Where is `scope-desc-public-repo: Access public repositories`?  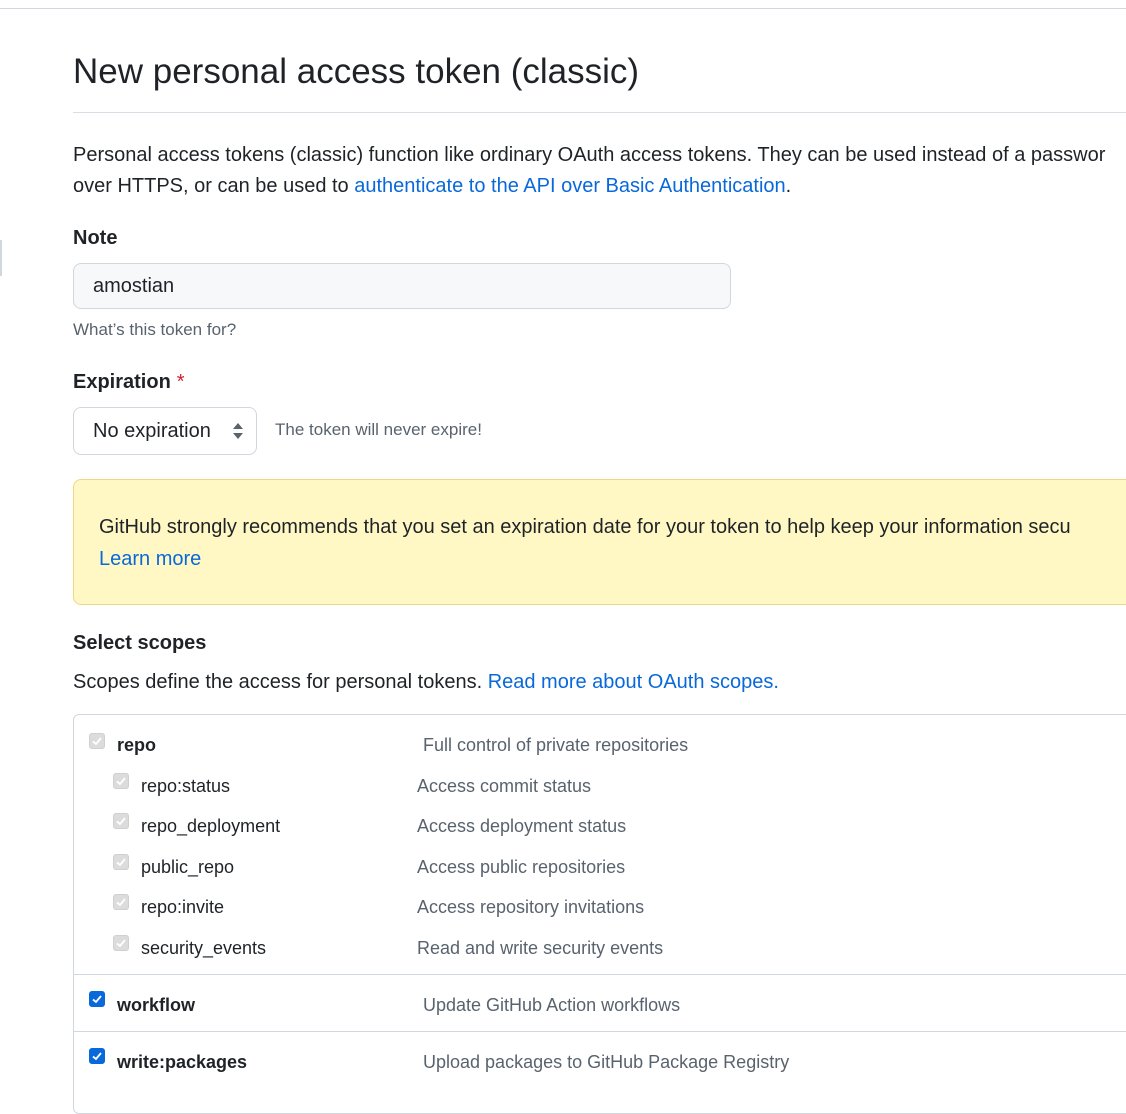 scope-desc-public-repo: Access public repositories is located at coordinates (521, 867).